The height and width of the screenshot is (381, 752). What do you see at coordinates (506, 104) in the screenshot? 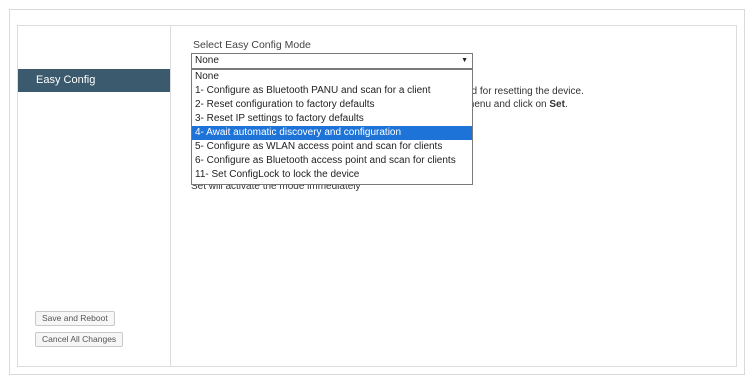
I see `help-text-menu-part: menu and click on` at bounding box center [506, 104].